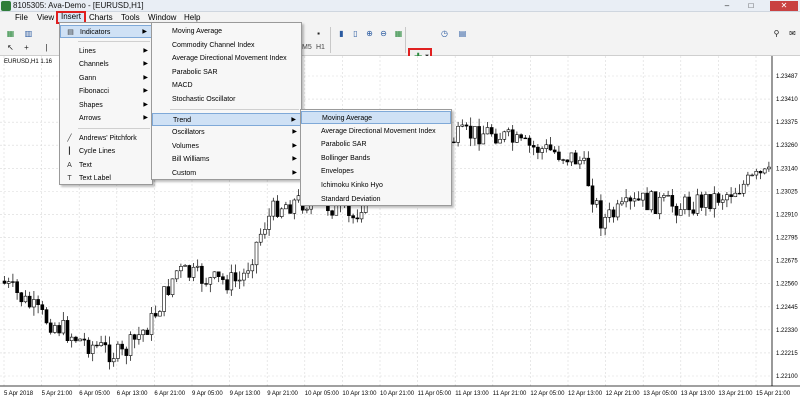  I want to click on time-tick-label: 13 Apr 05:00, so click(660, 394).